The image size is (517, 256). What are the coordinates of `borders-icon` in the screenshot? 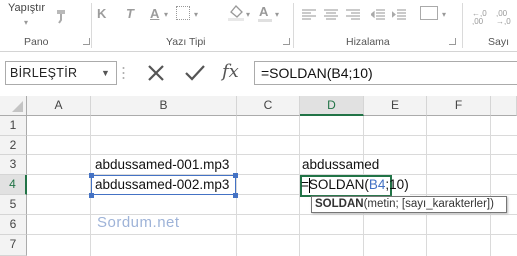 It's located at (183, 13).